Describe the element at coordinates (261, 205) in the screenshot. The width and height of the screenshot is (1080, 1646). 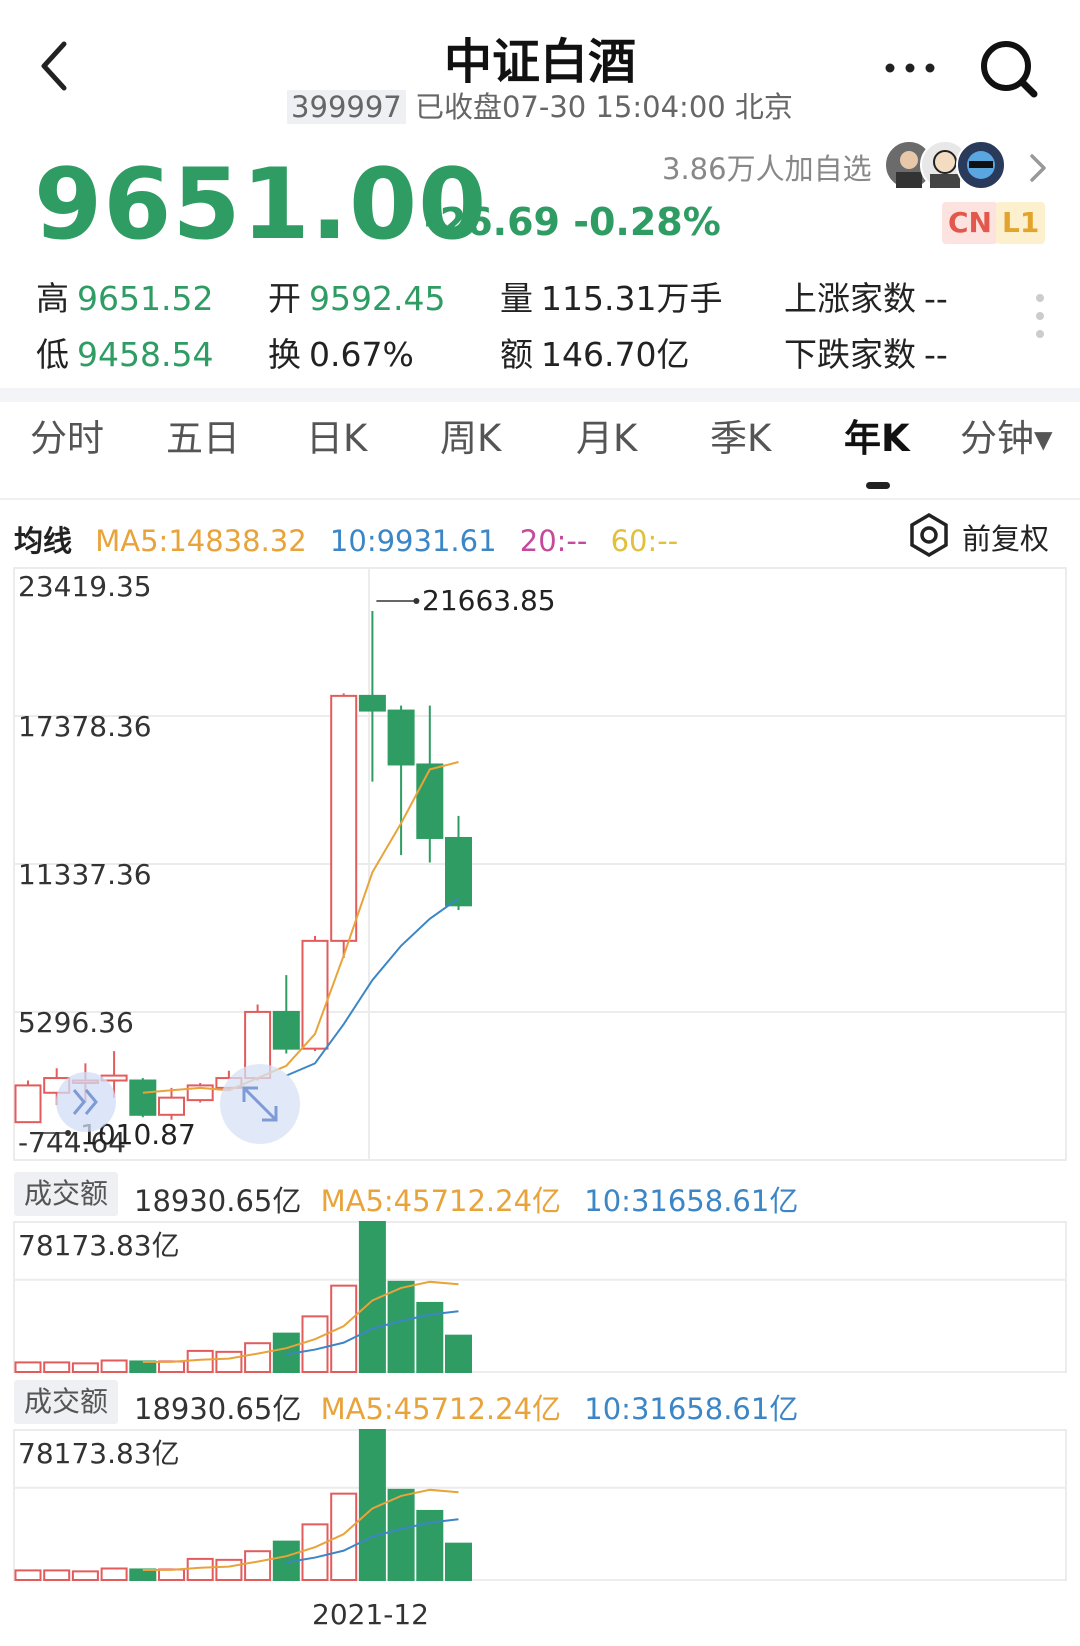
I see `last-price: 9651.00` at that location.